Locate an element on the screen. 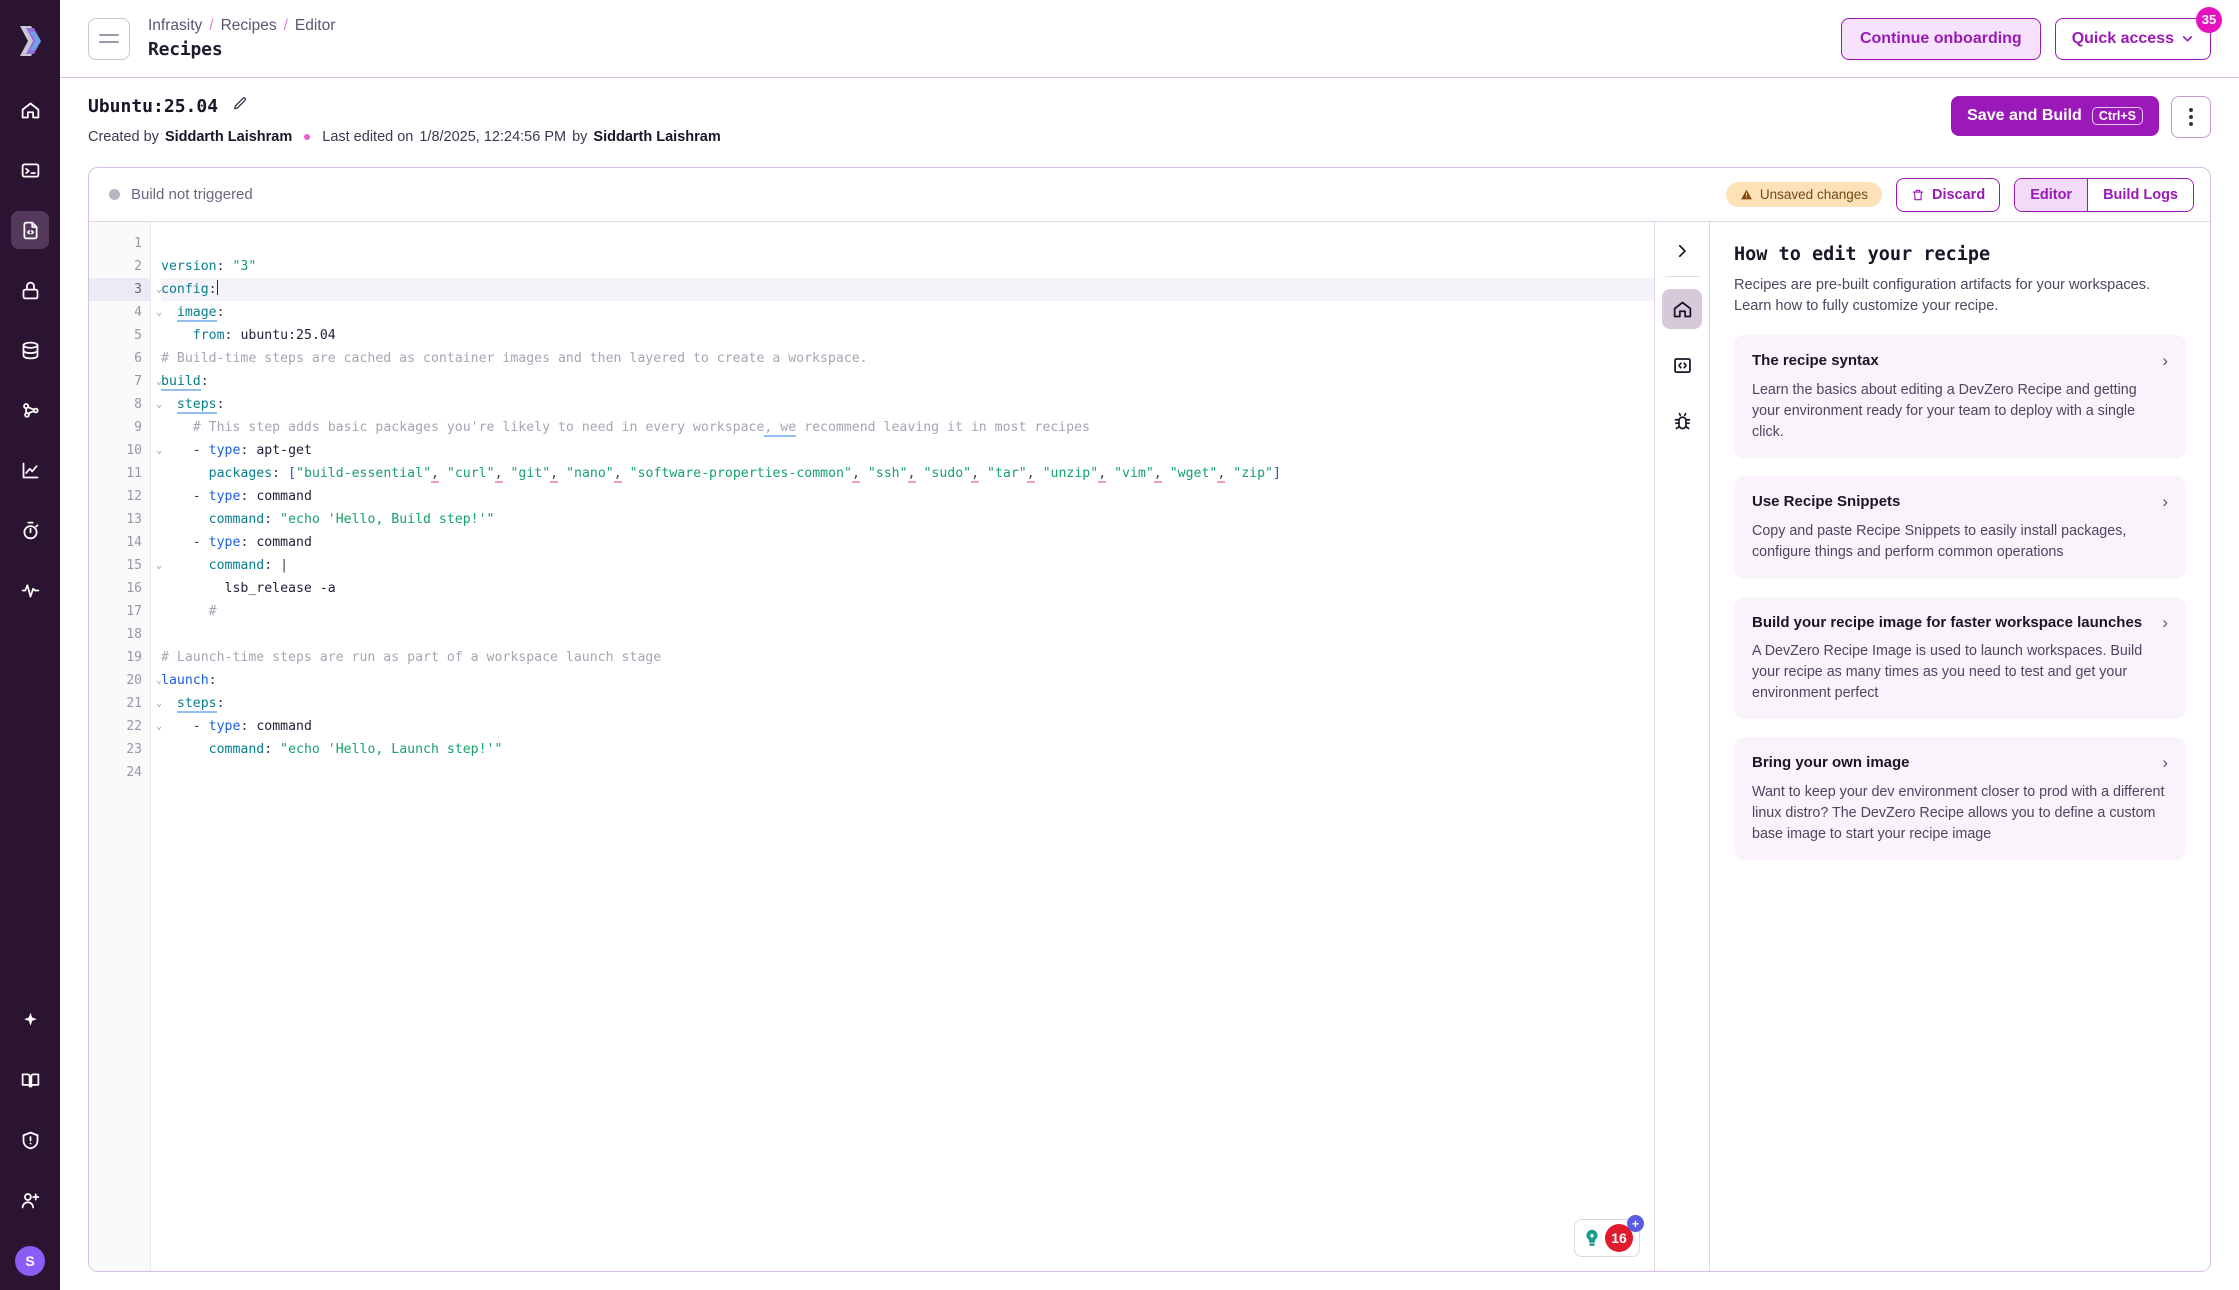 The image size is (2239, 1290). help-rail-bug-icon is located at coordinates (1682, 421).